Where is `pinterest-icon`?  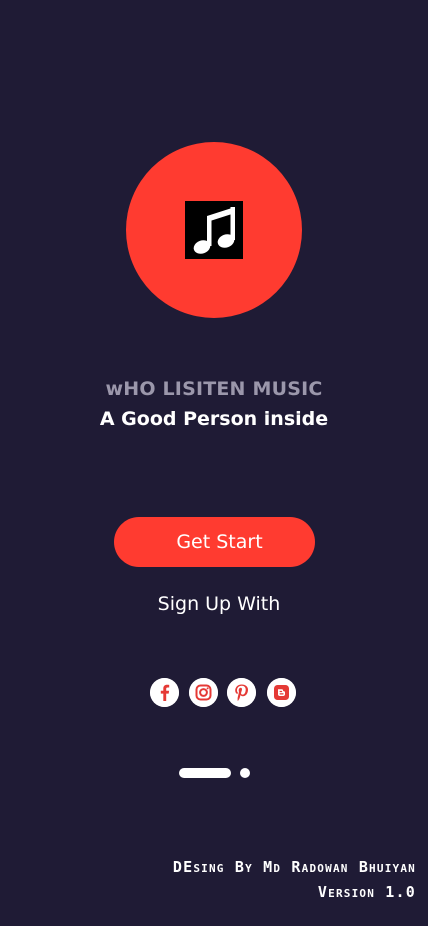 pinterest-icon is located at coordinates (241, 692).